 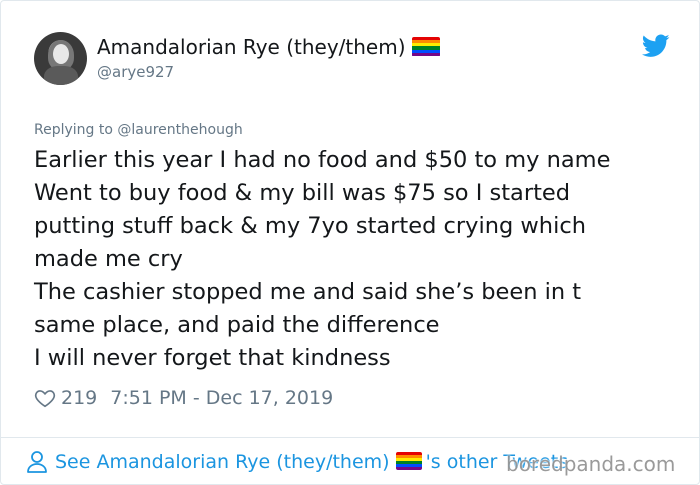 What do you see at coordinates (45, 398) in the screenshot?
I see `heart-icon` at bounding box center [45, 398].